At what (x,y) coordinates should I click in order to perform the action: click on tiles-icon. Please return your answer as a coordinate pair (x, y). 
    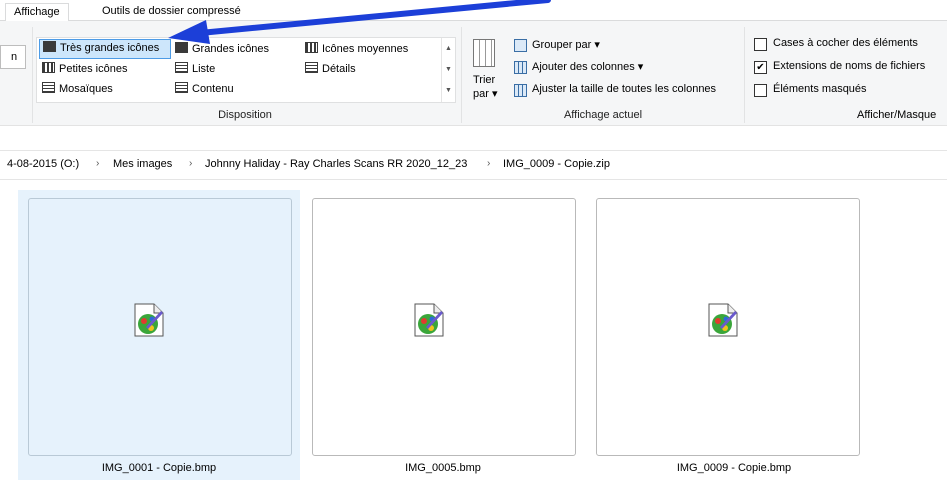
    Looking at the image, I should click on (48, 87).